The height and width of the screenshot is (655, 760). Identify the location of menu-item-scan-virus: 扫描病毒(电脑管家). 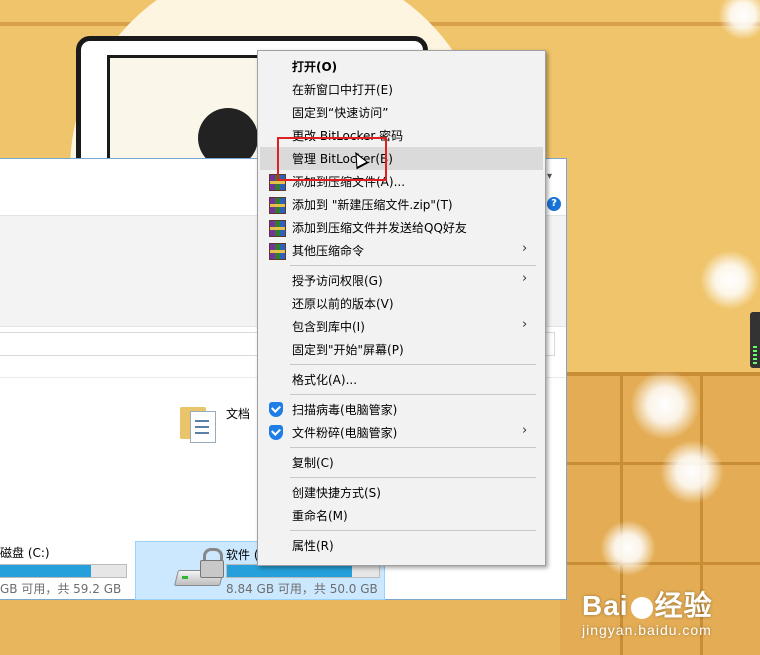
(401, 409).